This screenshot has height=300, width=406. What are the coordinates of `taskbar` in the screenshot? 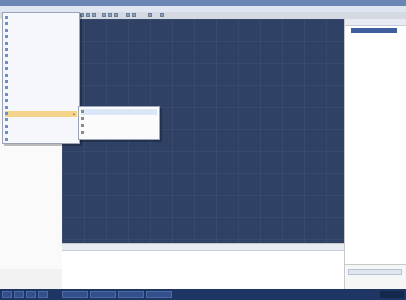 It's located at (203, 294).